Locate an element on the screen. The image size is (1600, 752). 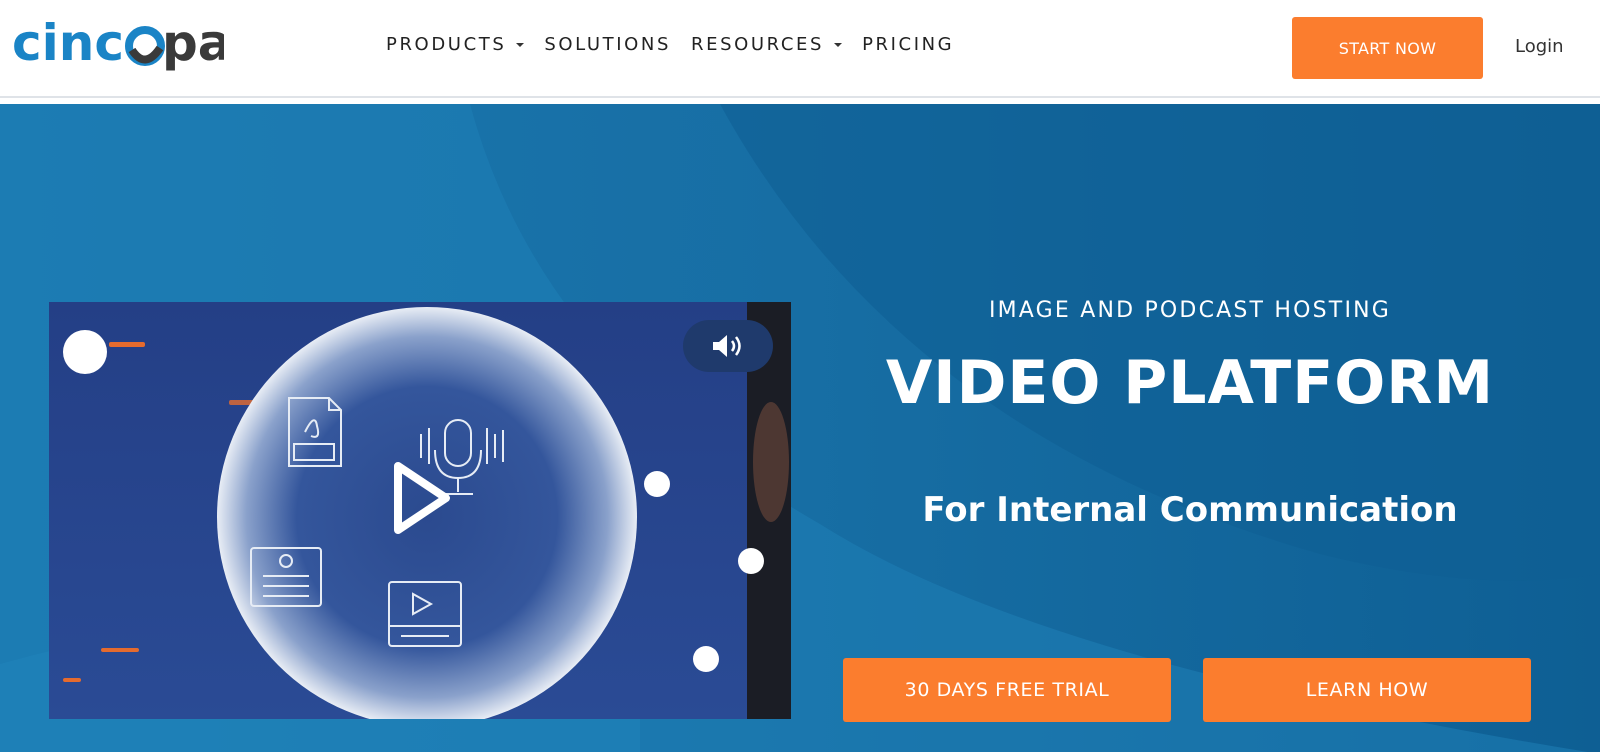
nav-label-pricing: PRICING is located at coordinates (908, 44).